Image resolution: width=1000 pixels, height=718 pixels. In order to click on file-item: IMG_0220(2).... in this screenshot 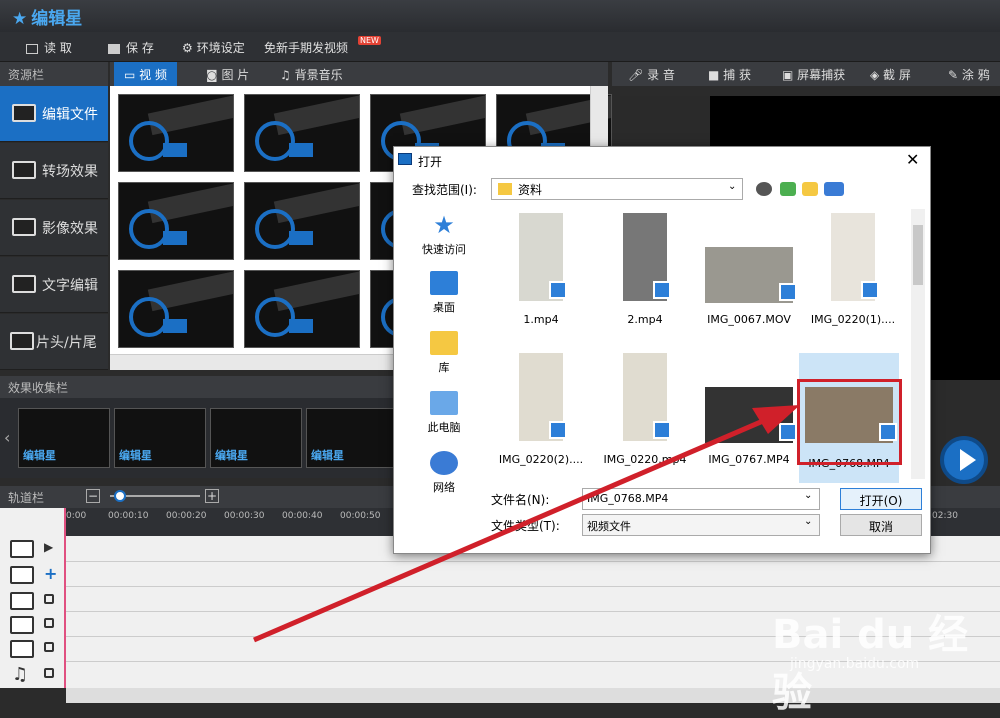, I will do `click(541, 414)`.